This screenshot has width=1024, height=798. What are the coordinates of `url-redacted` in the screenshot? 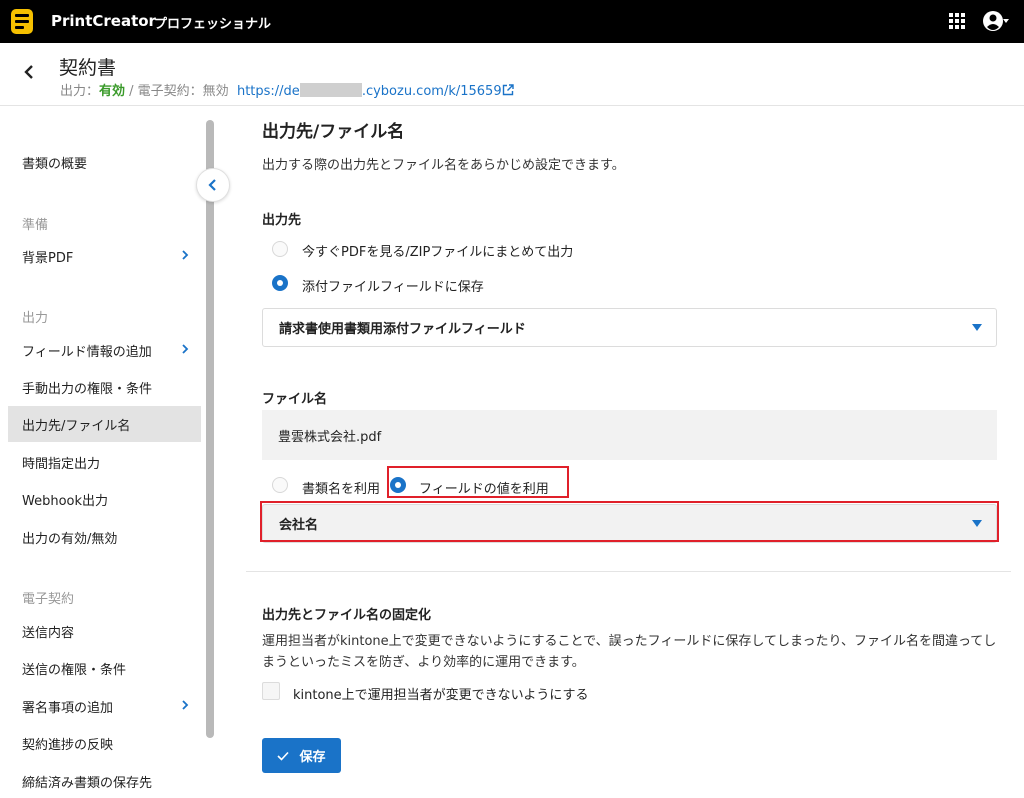 It's located at (330, 90).